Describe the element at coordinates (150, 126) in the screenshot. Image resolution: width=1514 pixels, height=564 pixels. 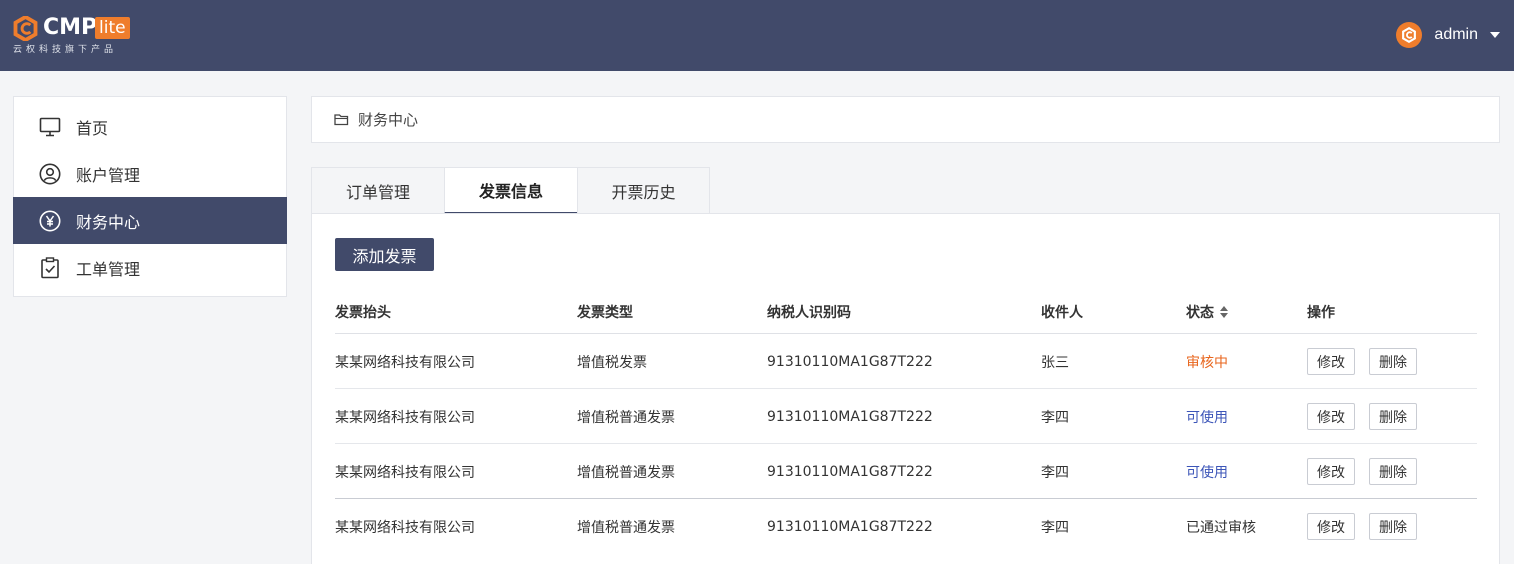
I see `sidebar-item-home: 首页` at that location.